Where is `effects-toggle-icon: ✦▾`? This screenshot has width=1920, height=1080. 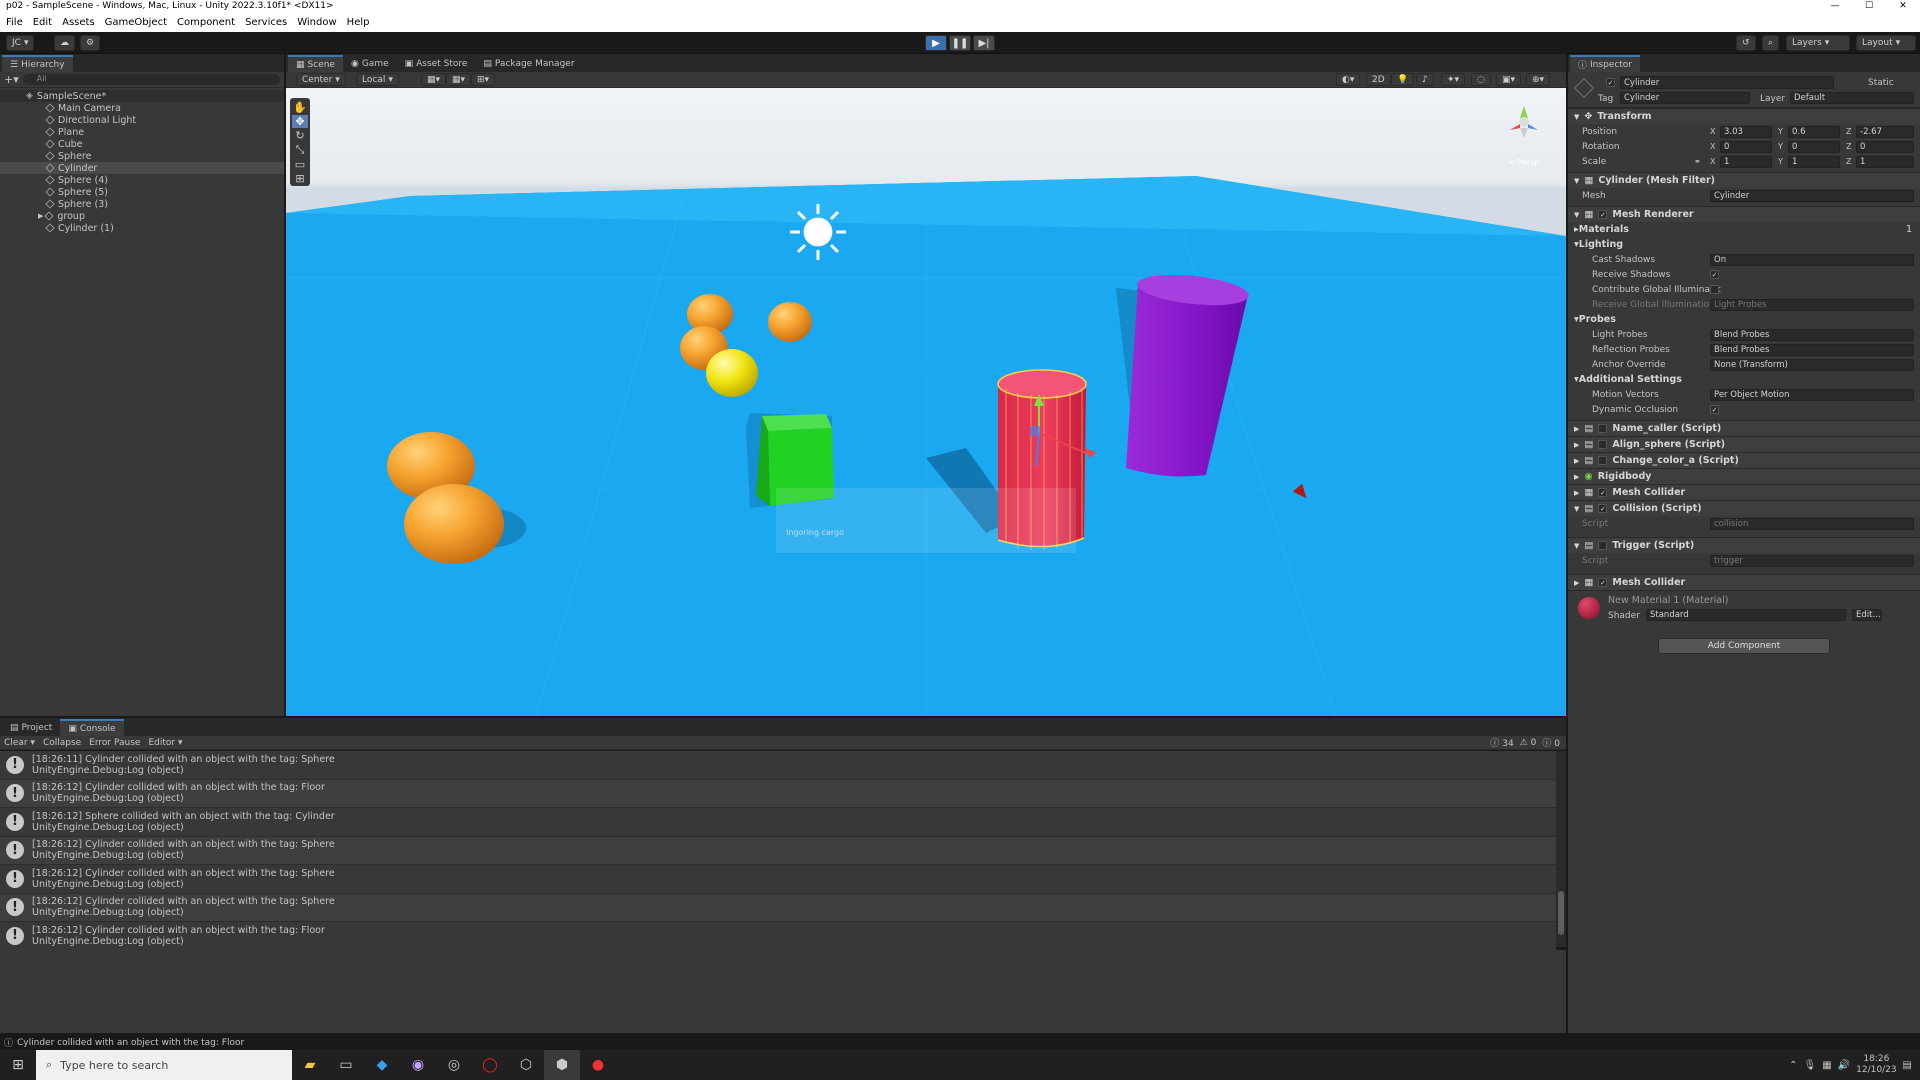
effects-toggle-icon: ✦▾ is located at coordinates (1453, 79).